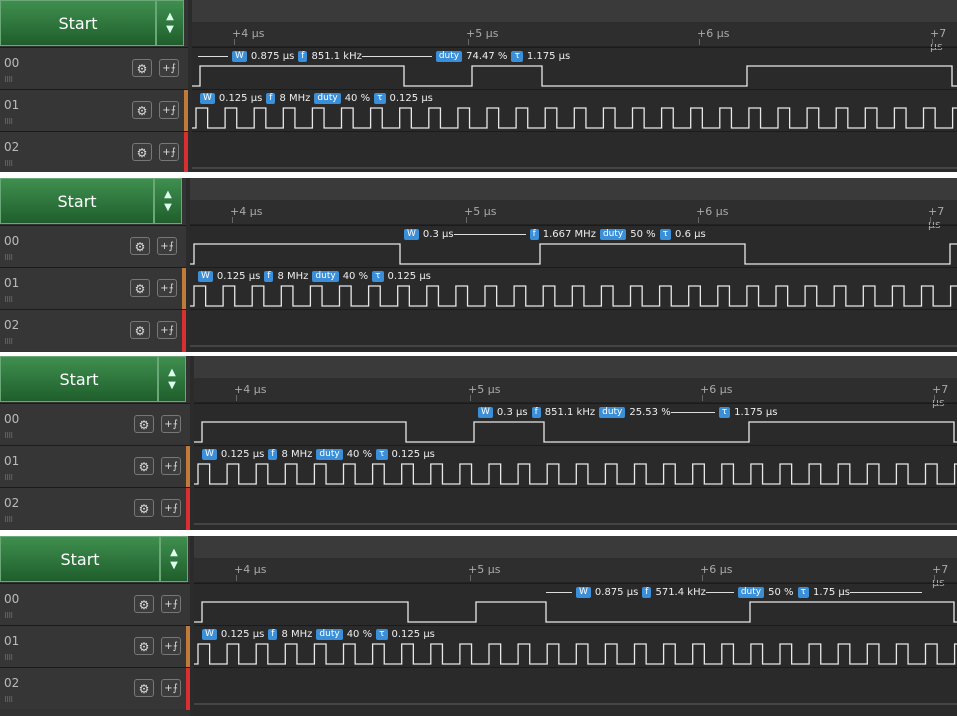 This screenshot has height=716, width=957. What do you see at coordinates (932, 42) in the screenshot?
I see `time-tick-mark` at bounding box center [932, 42].